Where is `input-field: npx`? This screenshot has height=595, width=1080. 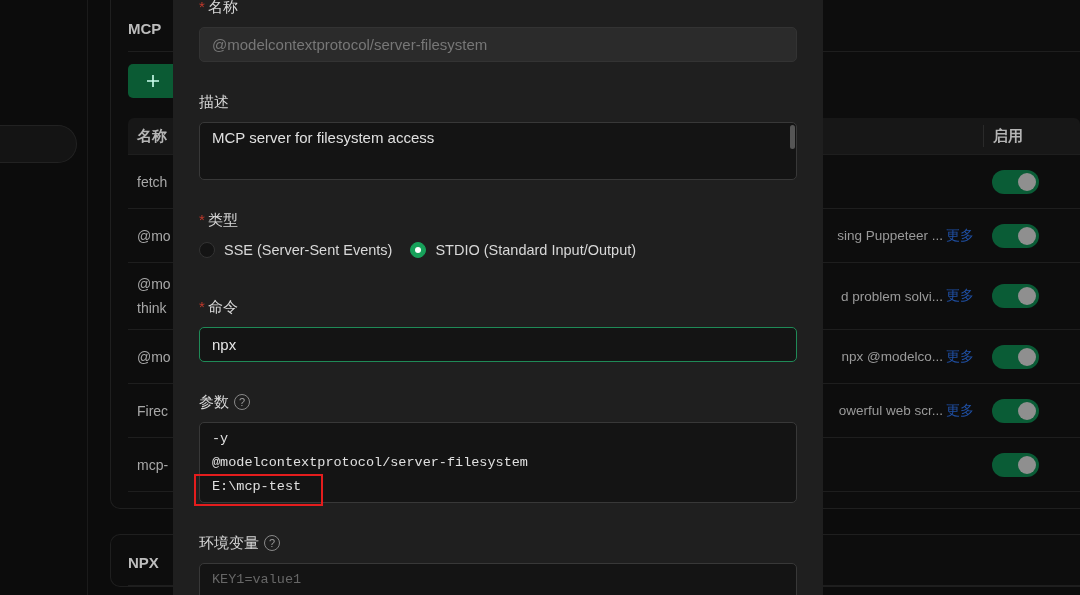
input-field: npx is located at coordinates (498, 344).